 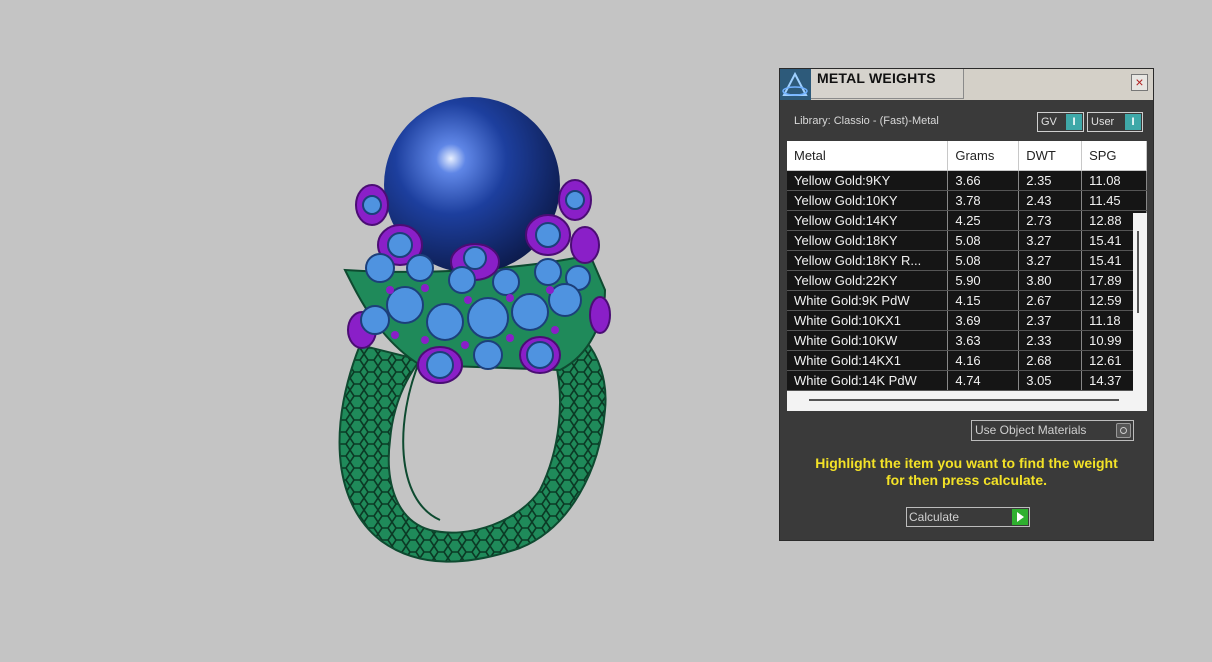 What do you see at coordinates (983, 360) in the screenshot?
I see `grams-cell: 4.16` at bounding box center [983, 360].